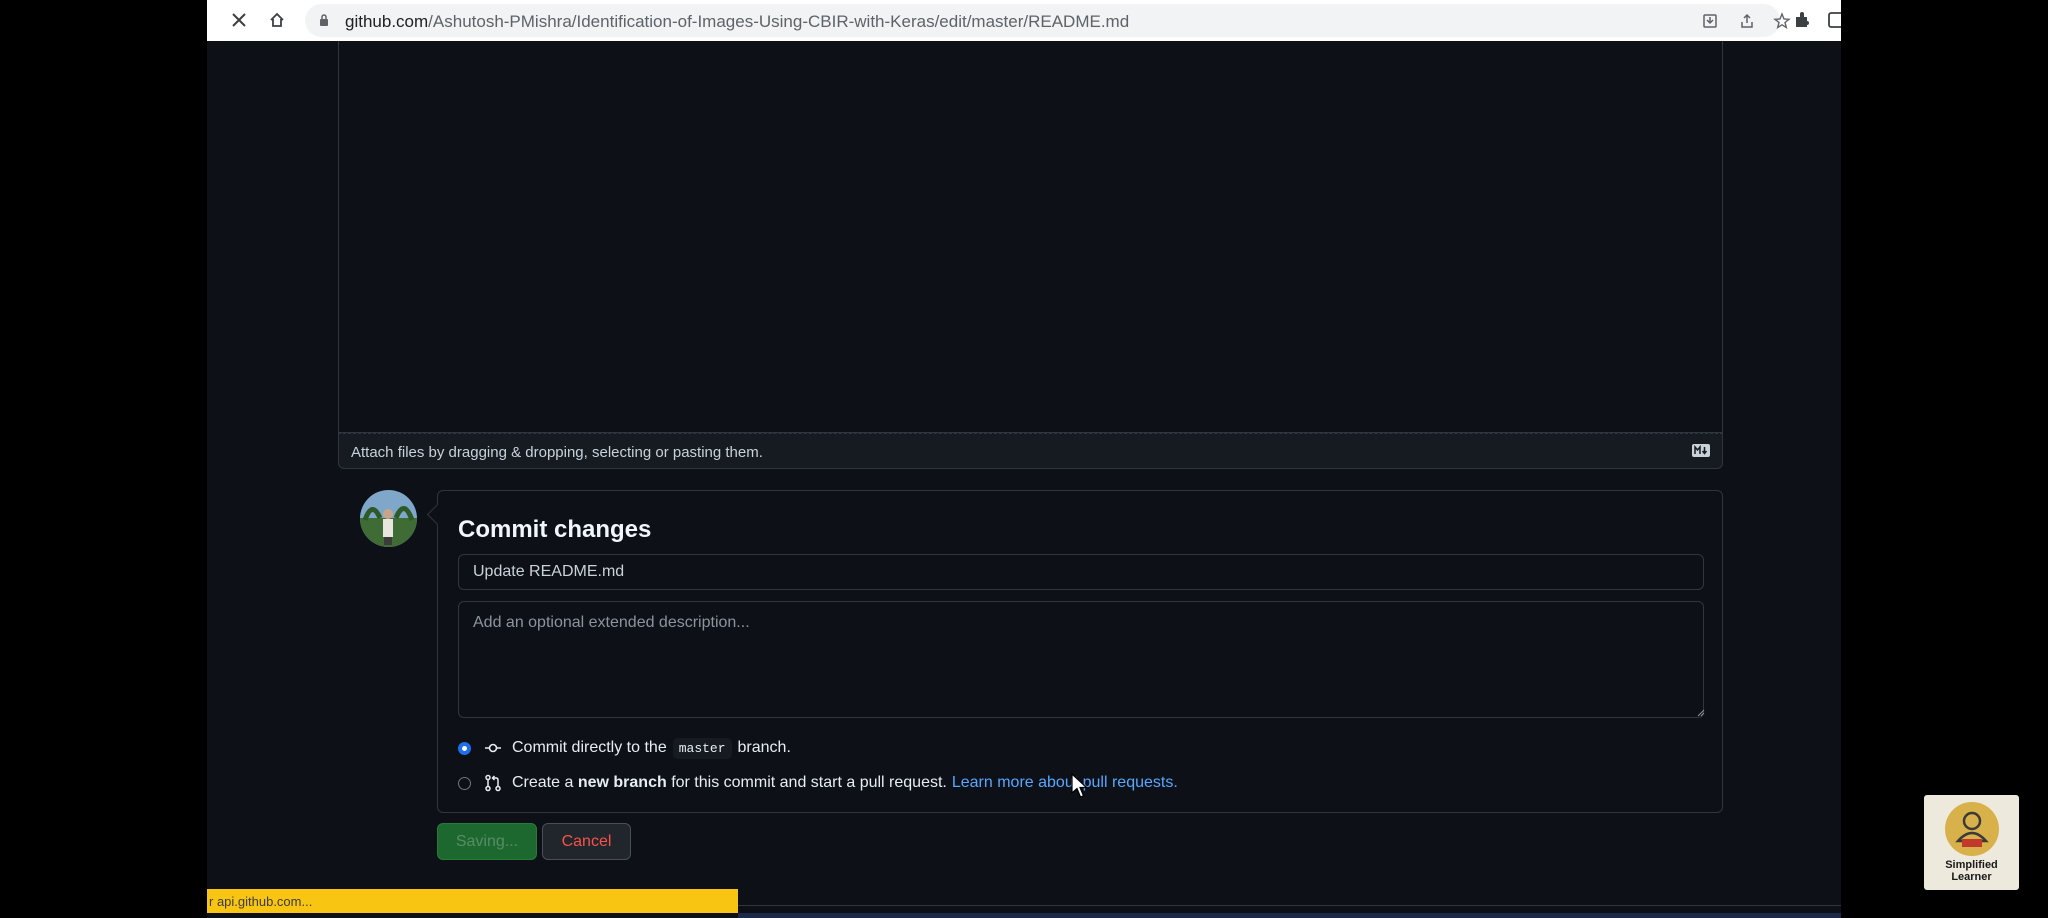 This screenshot has height=918, width=2048. Describe the element at coordinates (1710, 21) in the screenshot. I see `install-app-icon` at that location.